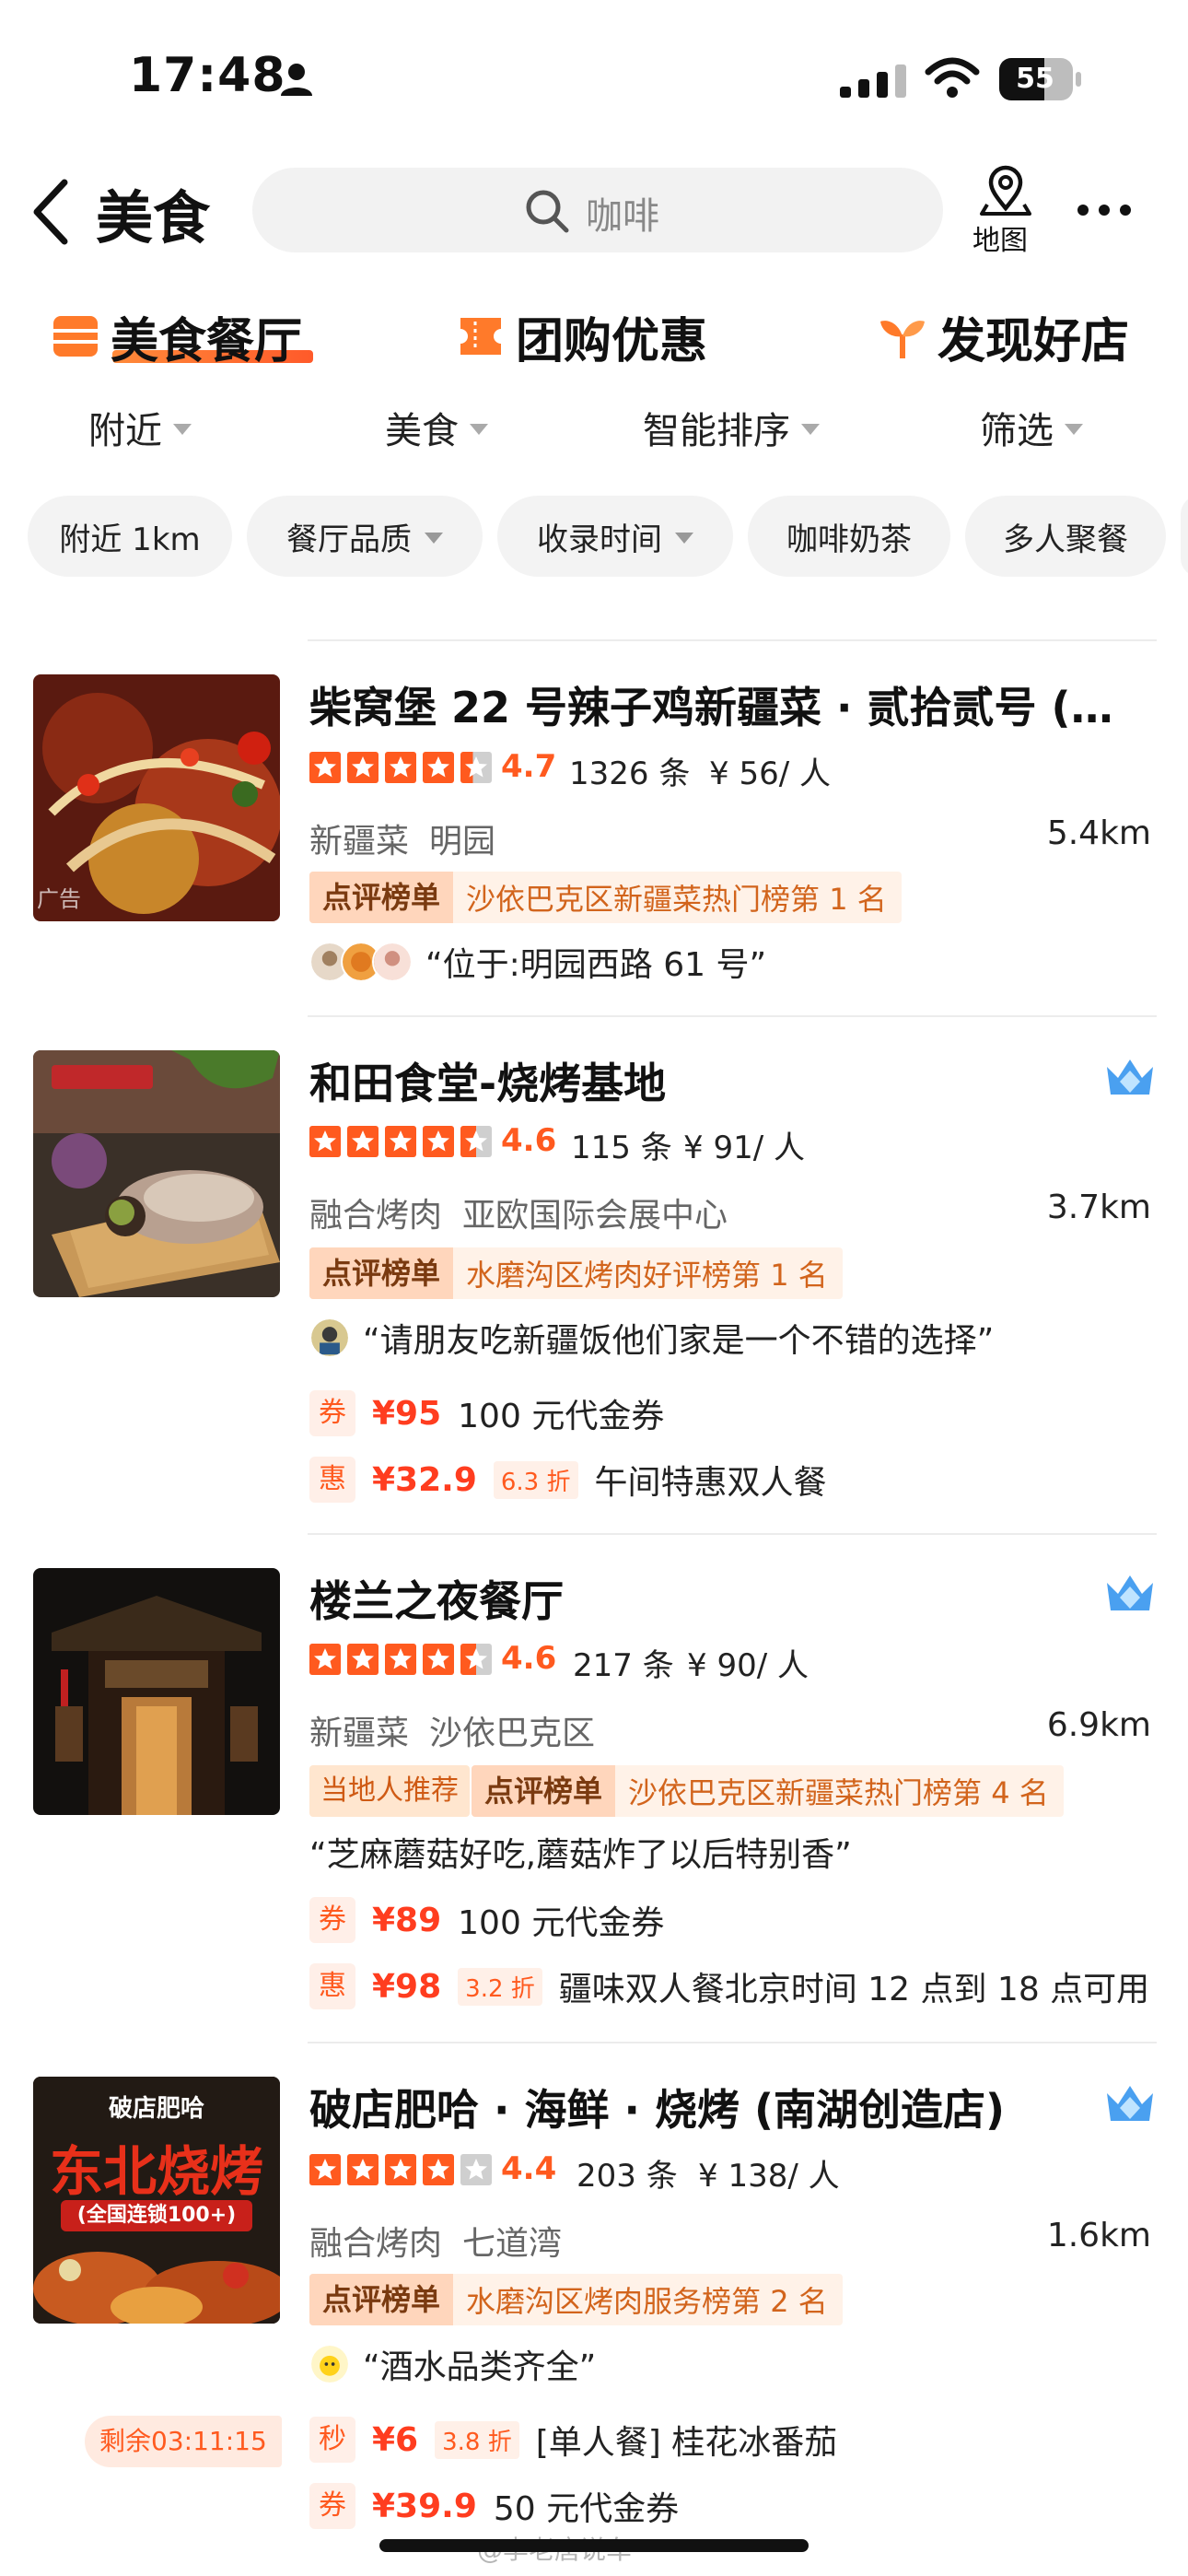 The image size is (1188, 2576). Describe the element at coordinates (594, 2545) in the screenshot. I see `home-indicator` at that location.